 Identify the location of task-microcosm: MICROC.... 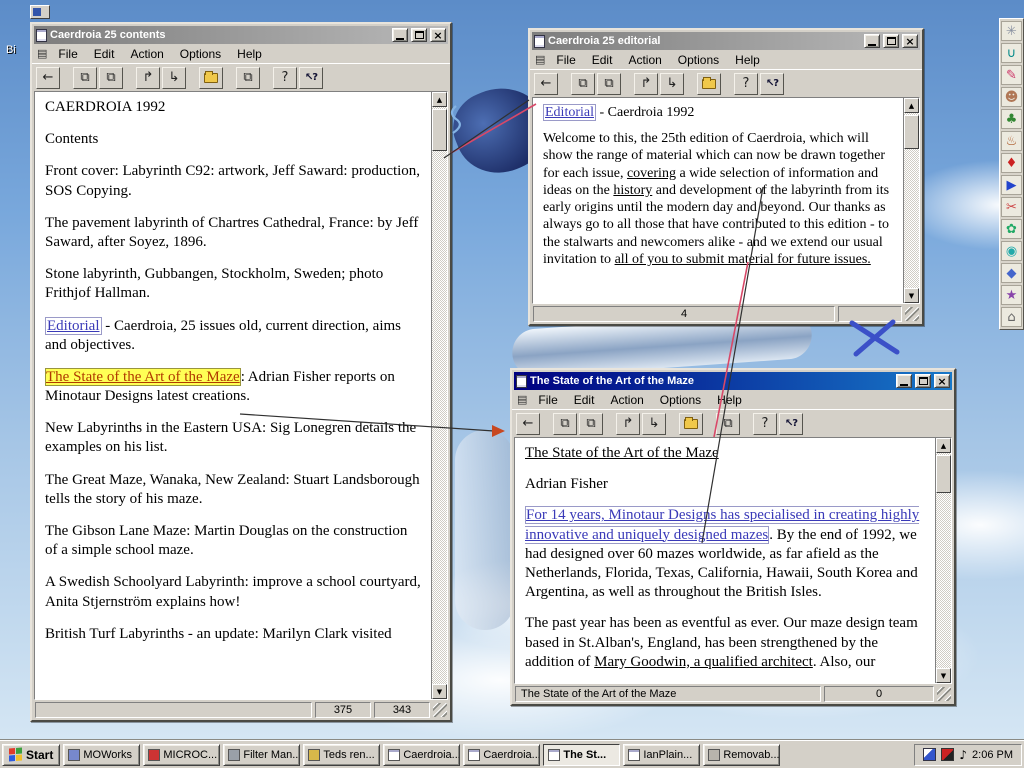
(182, 754).